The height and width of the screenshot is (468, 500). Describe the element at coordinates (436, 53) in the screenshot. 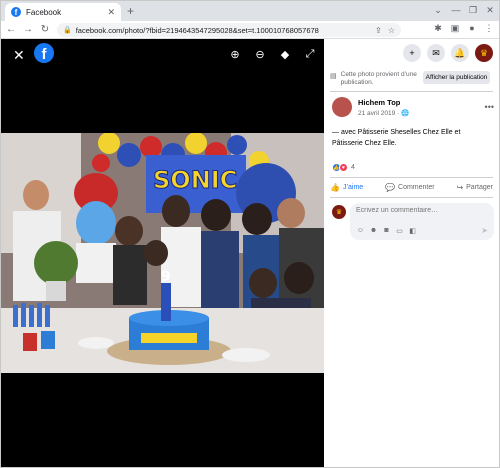

I see `messenger-icon: ✉` at that location.